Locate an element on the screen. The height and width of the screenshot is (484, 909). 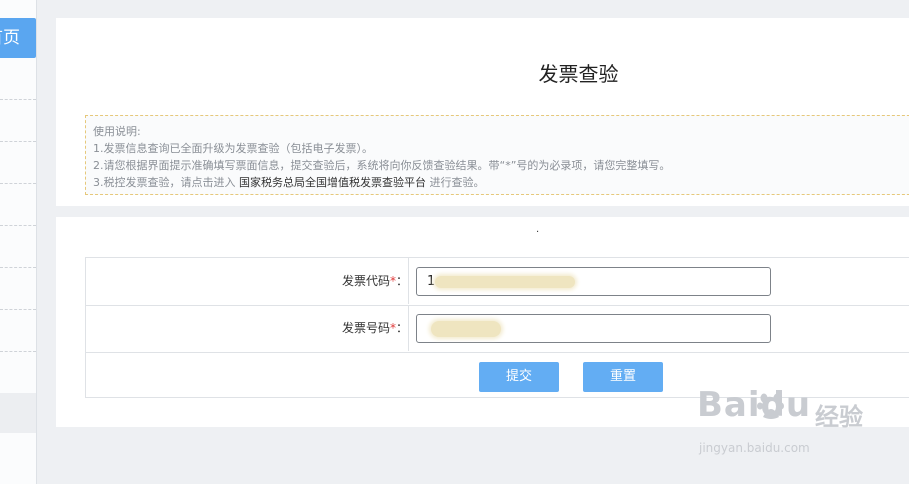
reset-button: 重置 is located at coordinates (623, 377).